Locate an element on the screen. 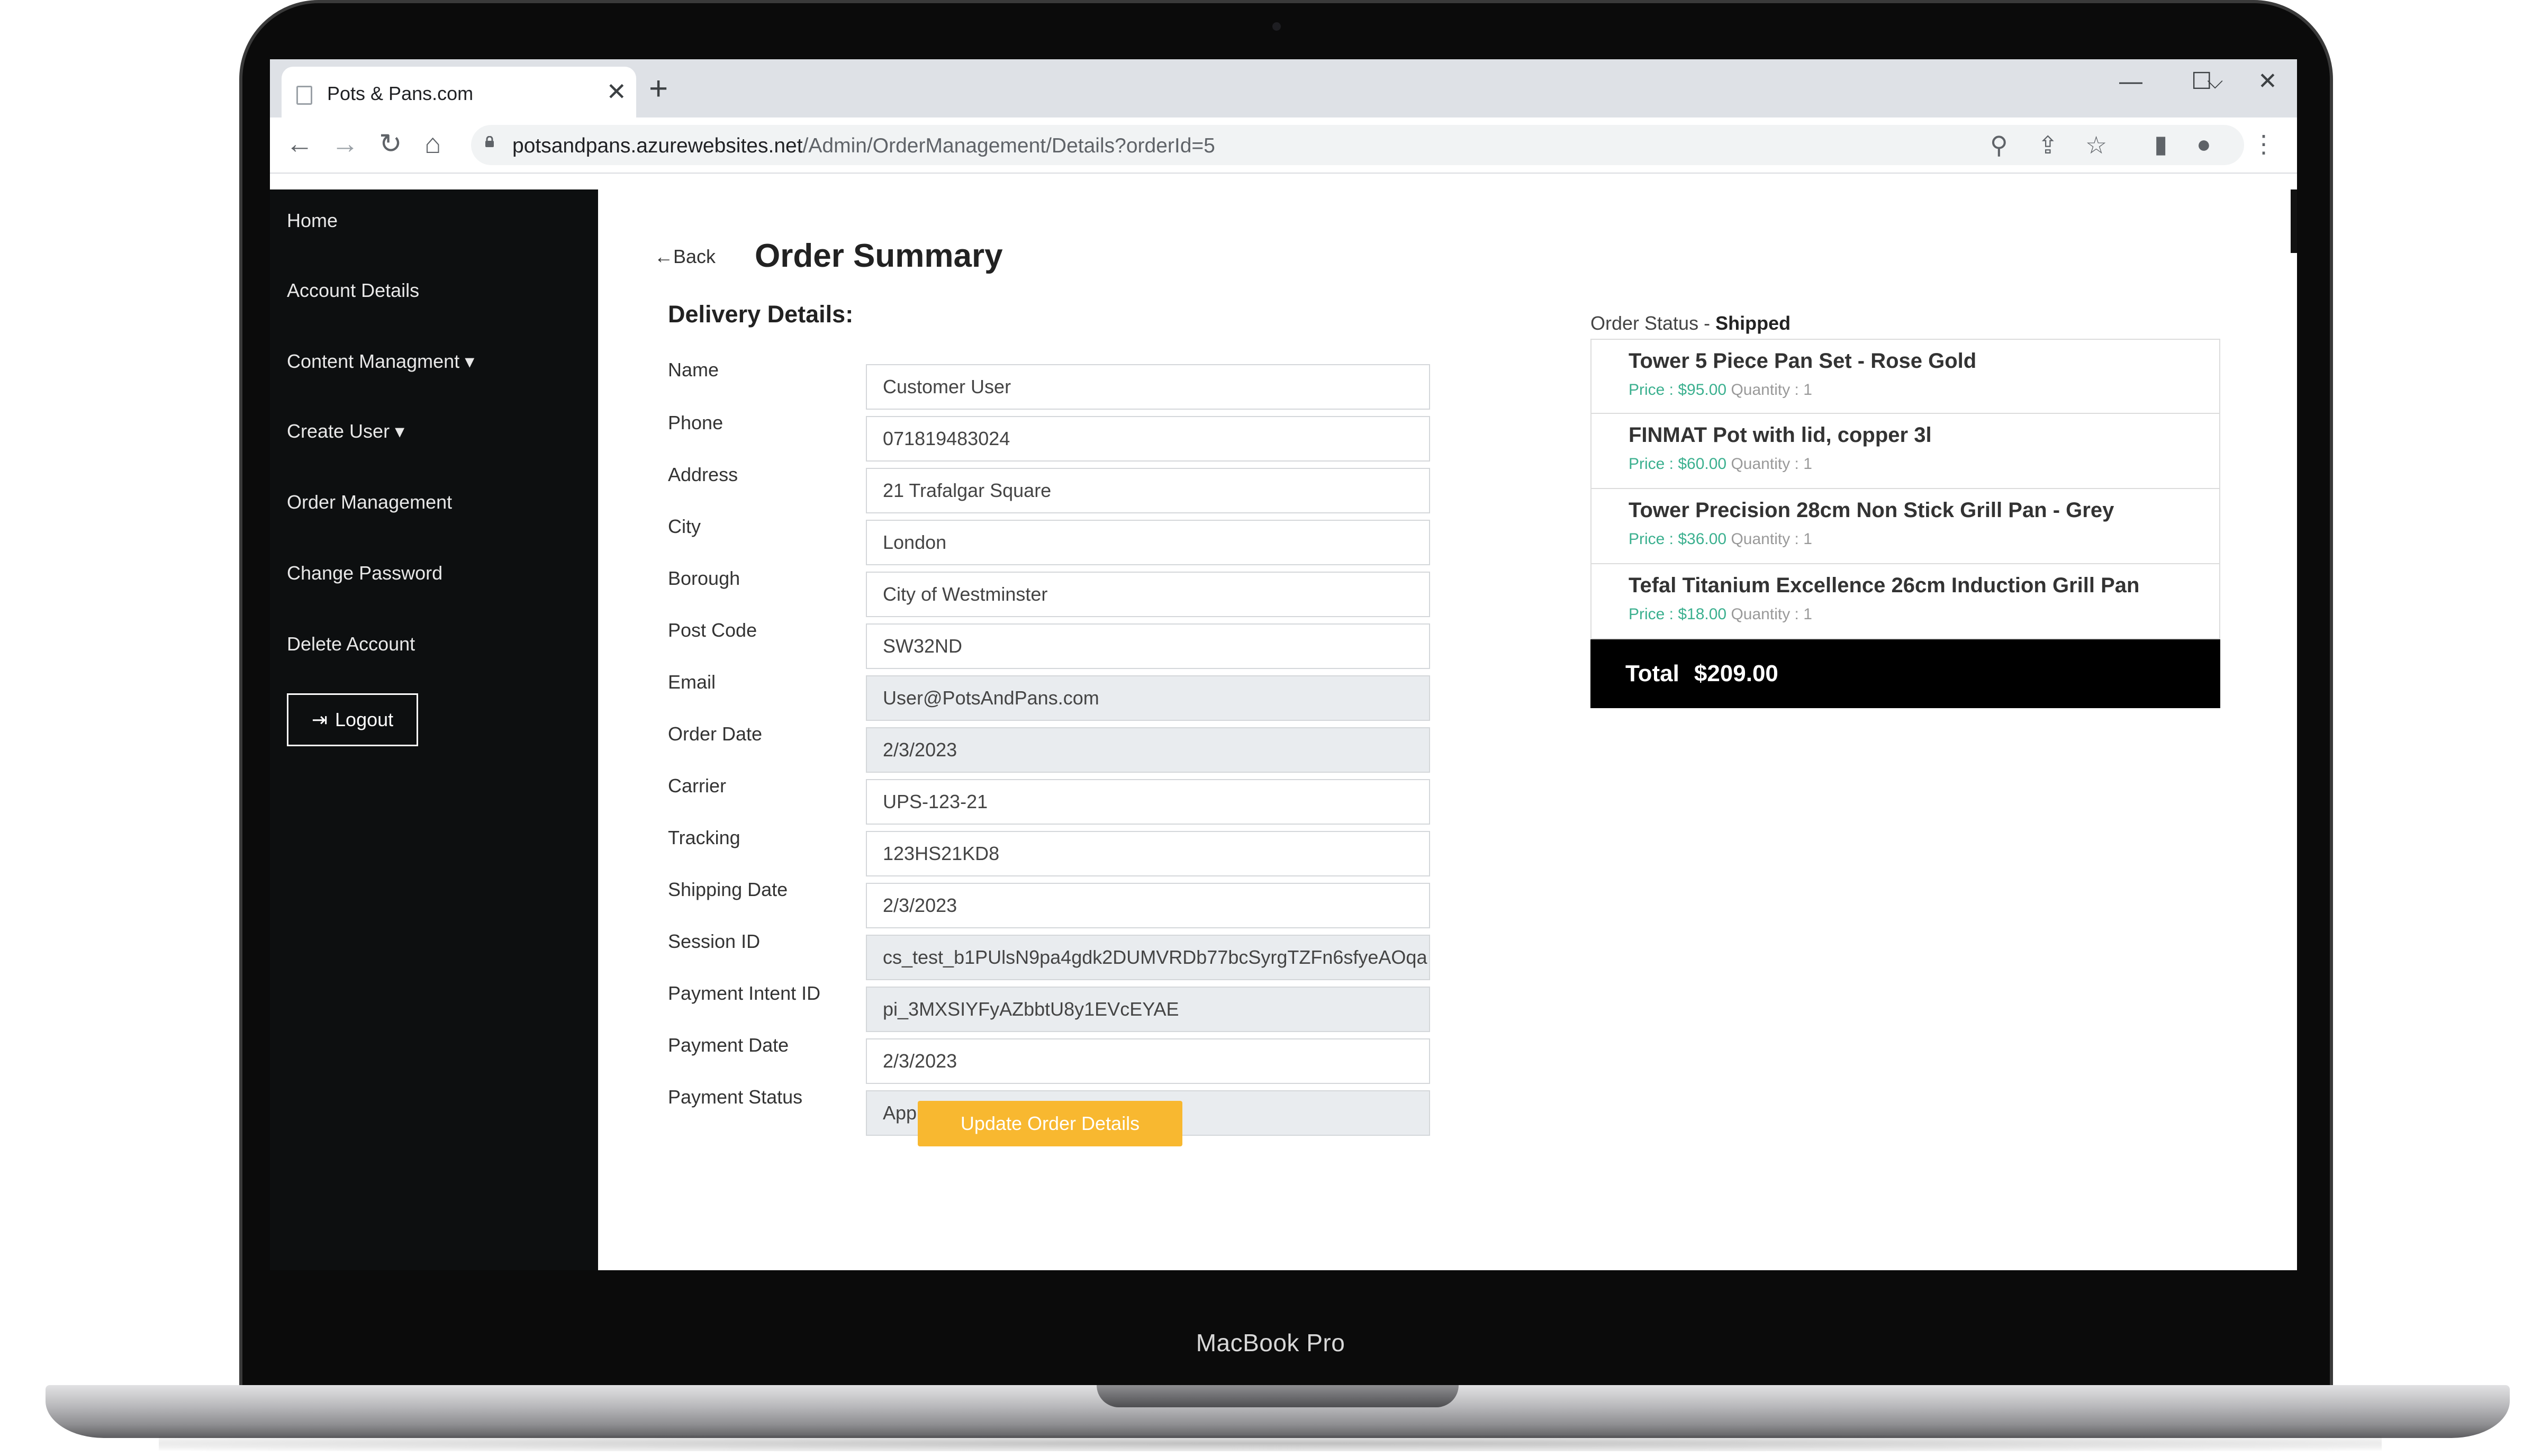  sidebar-item-account-details: Account Details is located at coordinates (353, 290).